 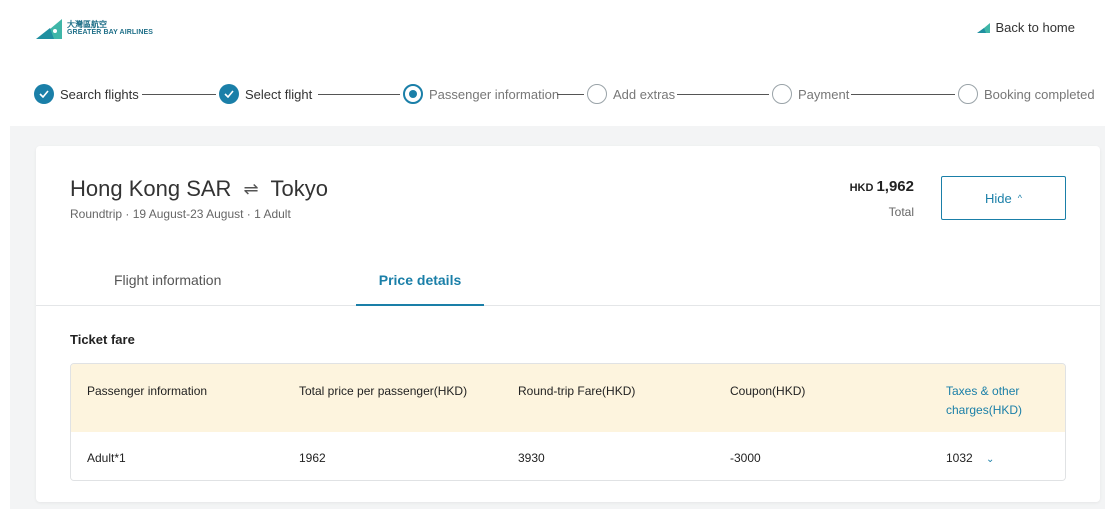 I want to click on logo-text: 大灣區航空 GREATER BAY AIRLINES, so click(x=110, y=29).